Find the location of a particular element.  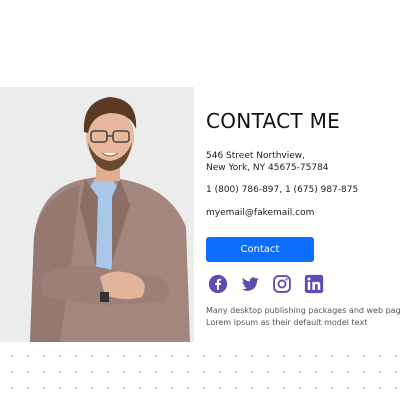

address-line-1: 546 Street Northview, is located at coordinates (256, 156).